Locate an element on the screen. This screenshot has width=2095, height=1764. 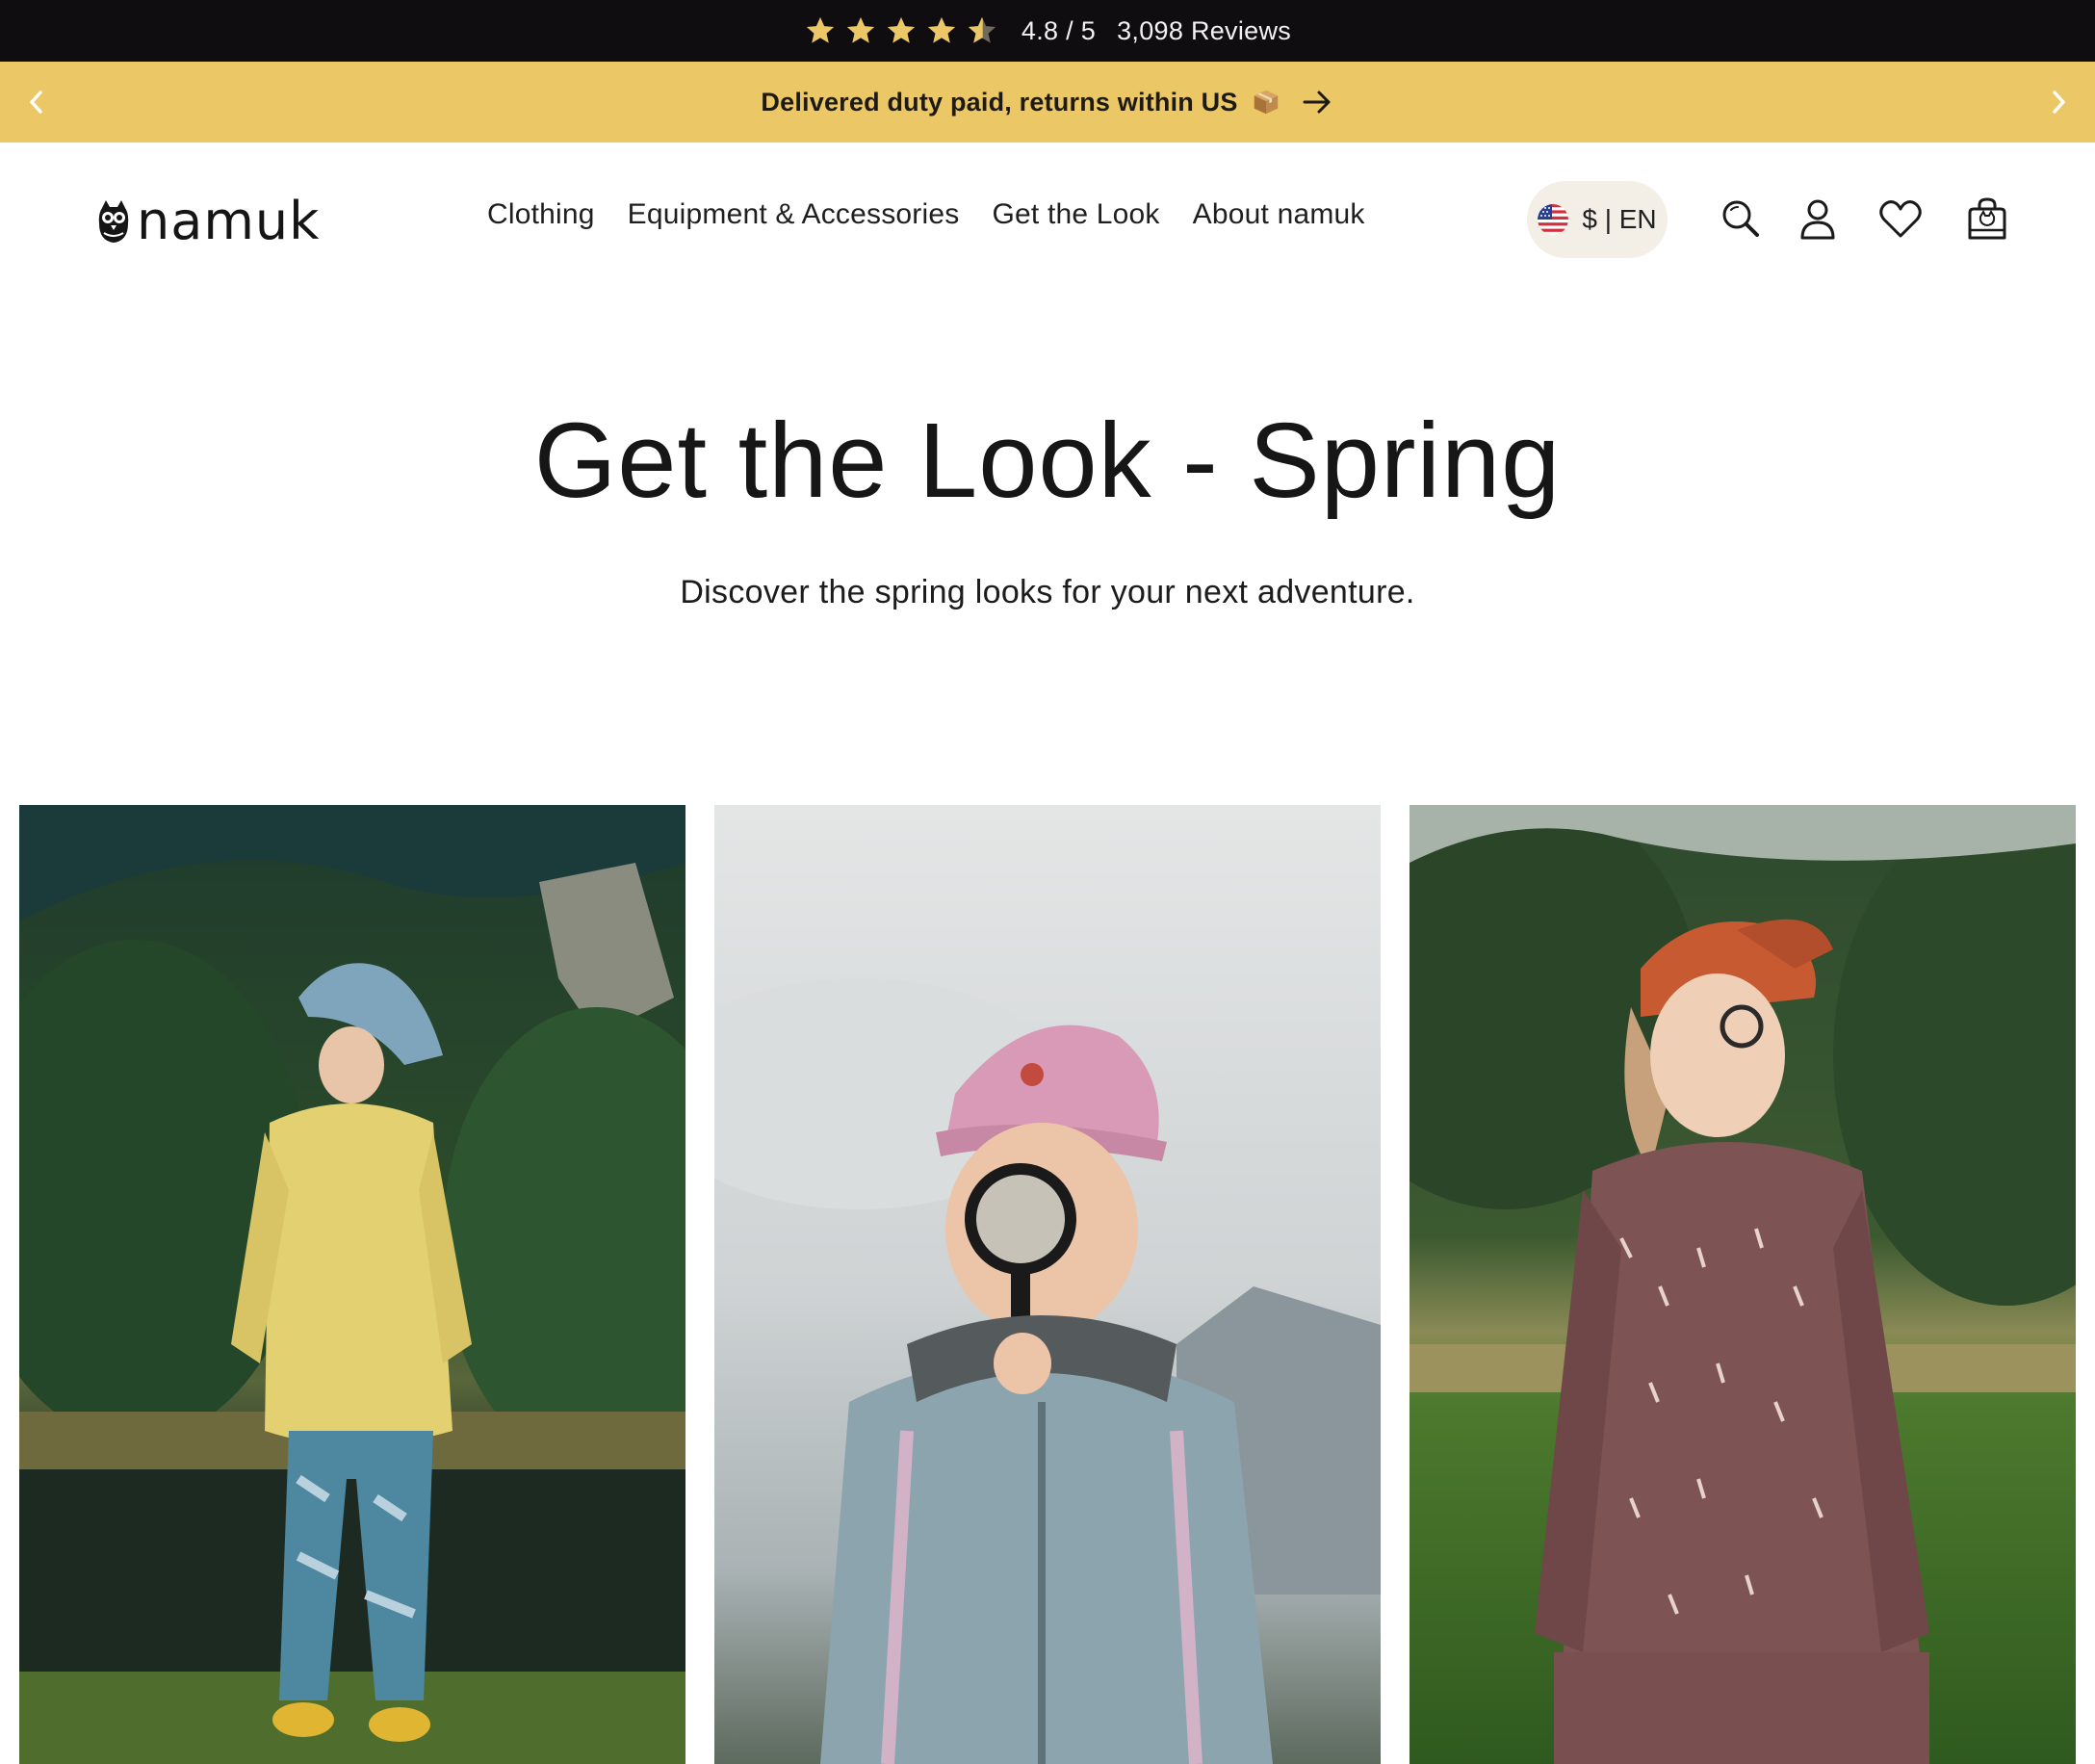
arrow-right-icon is located at coordinates (1317, 102).